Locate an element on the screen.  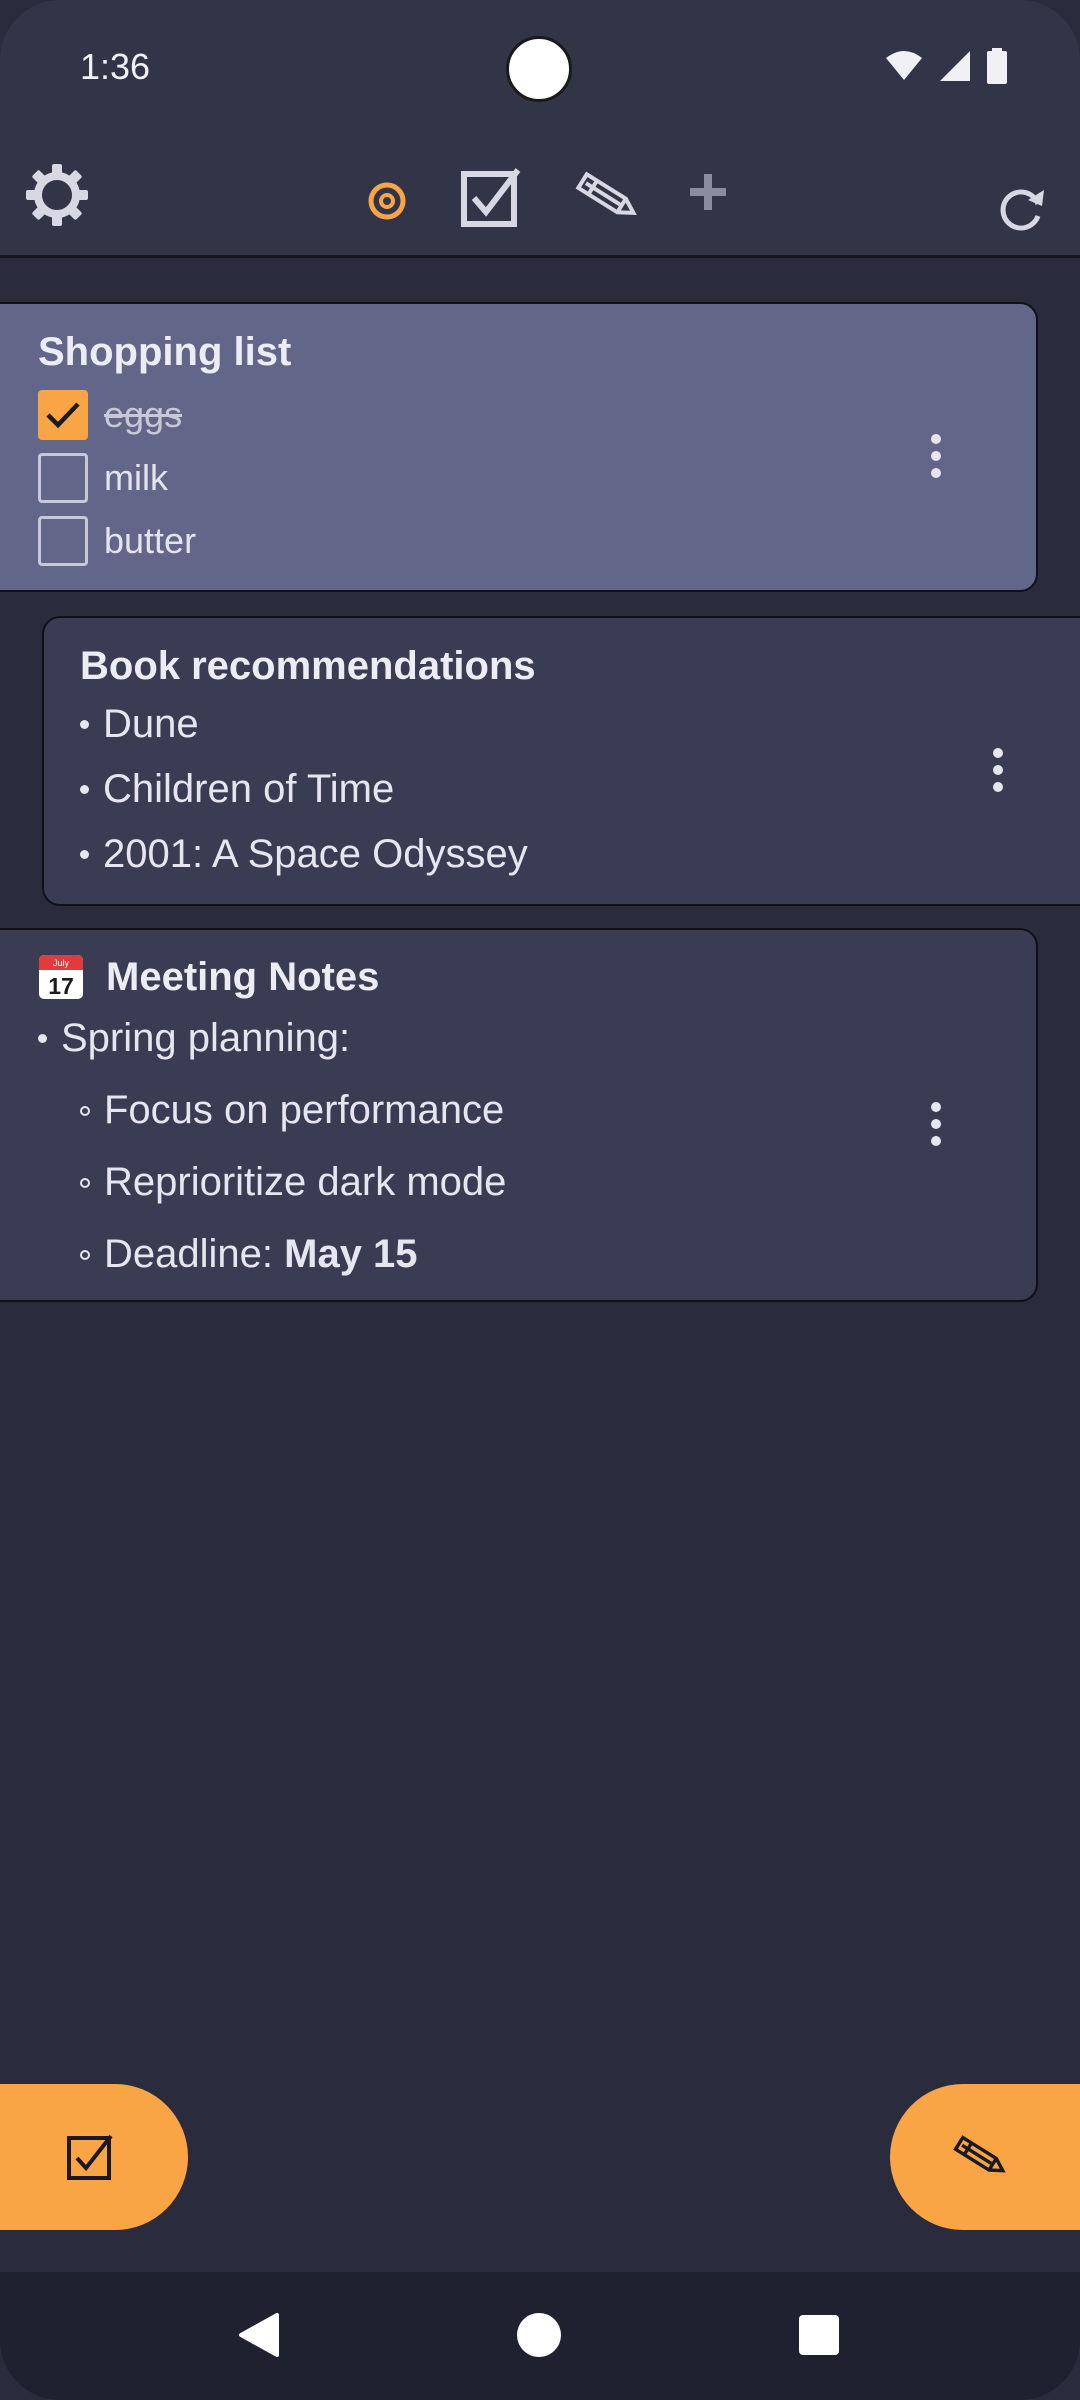
checklist-item: butter is located at coordinates (117, 541).